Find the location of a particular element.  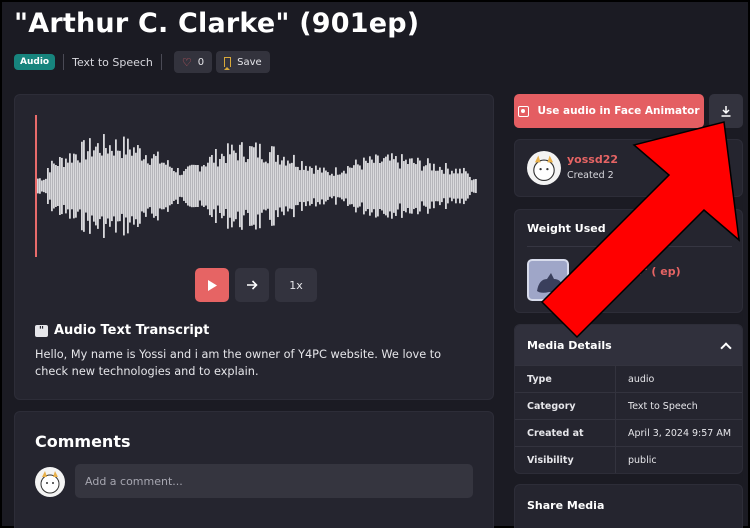

divider is located at coordinates (64, 62).